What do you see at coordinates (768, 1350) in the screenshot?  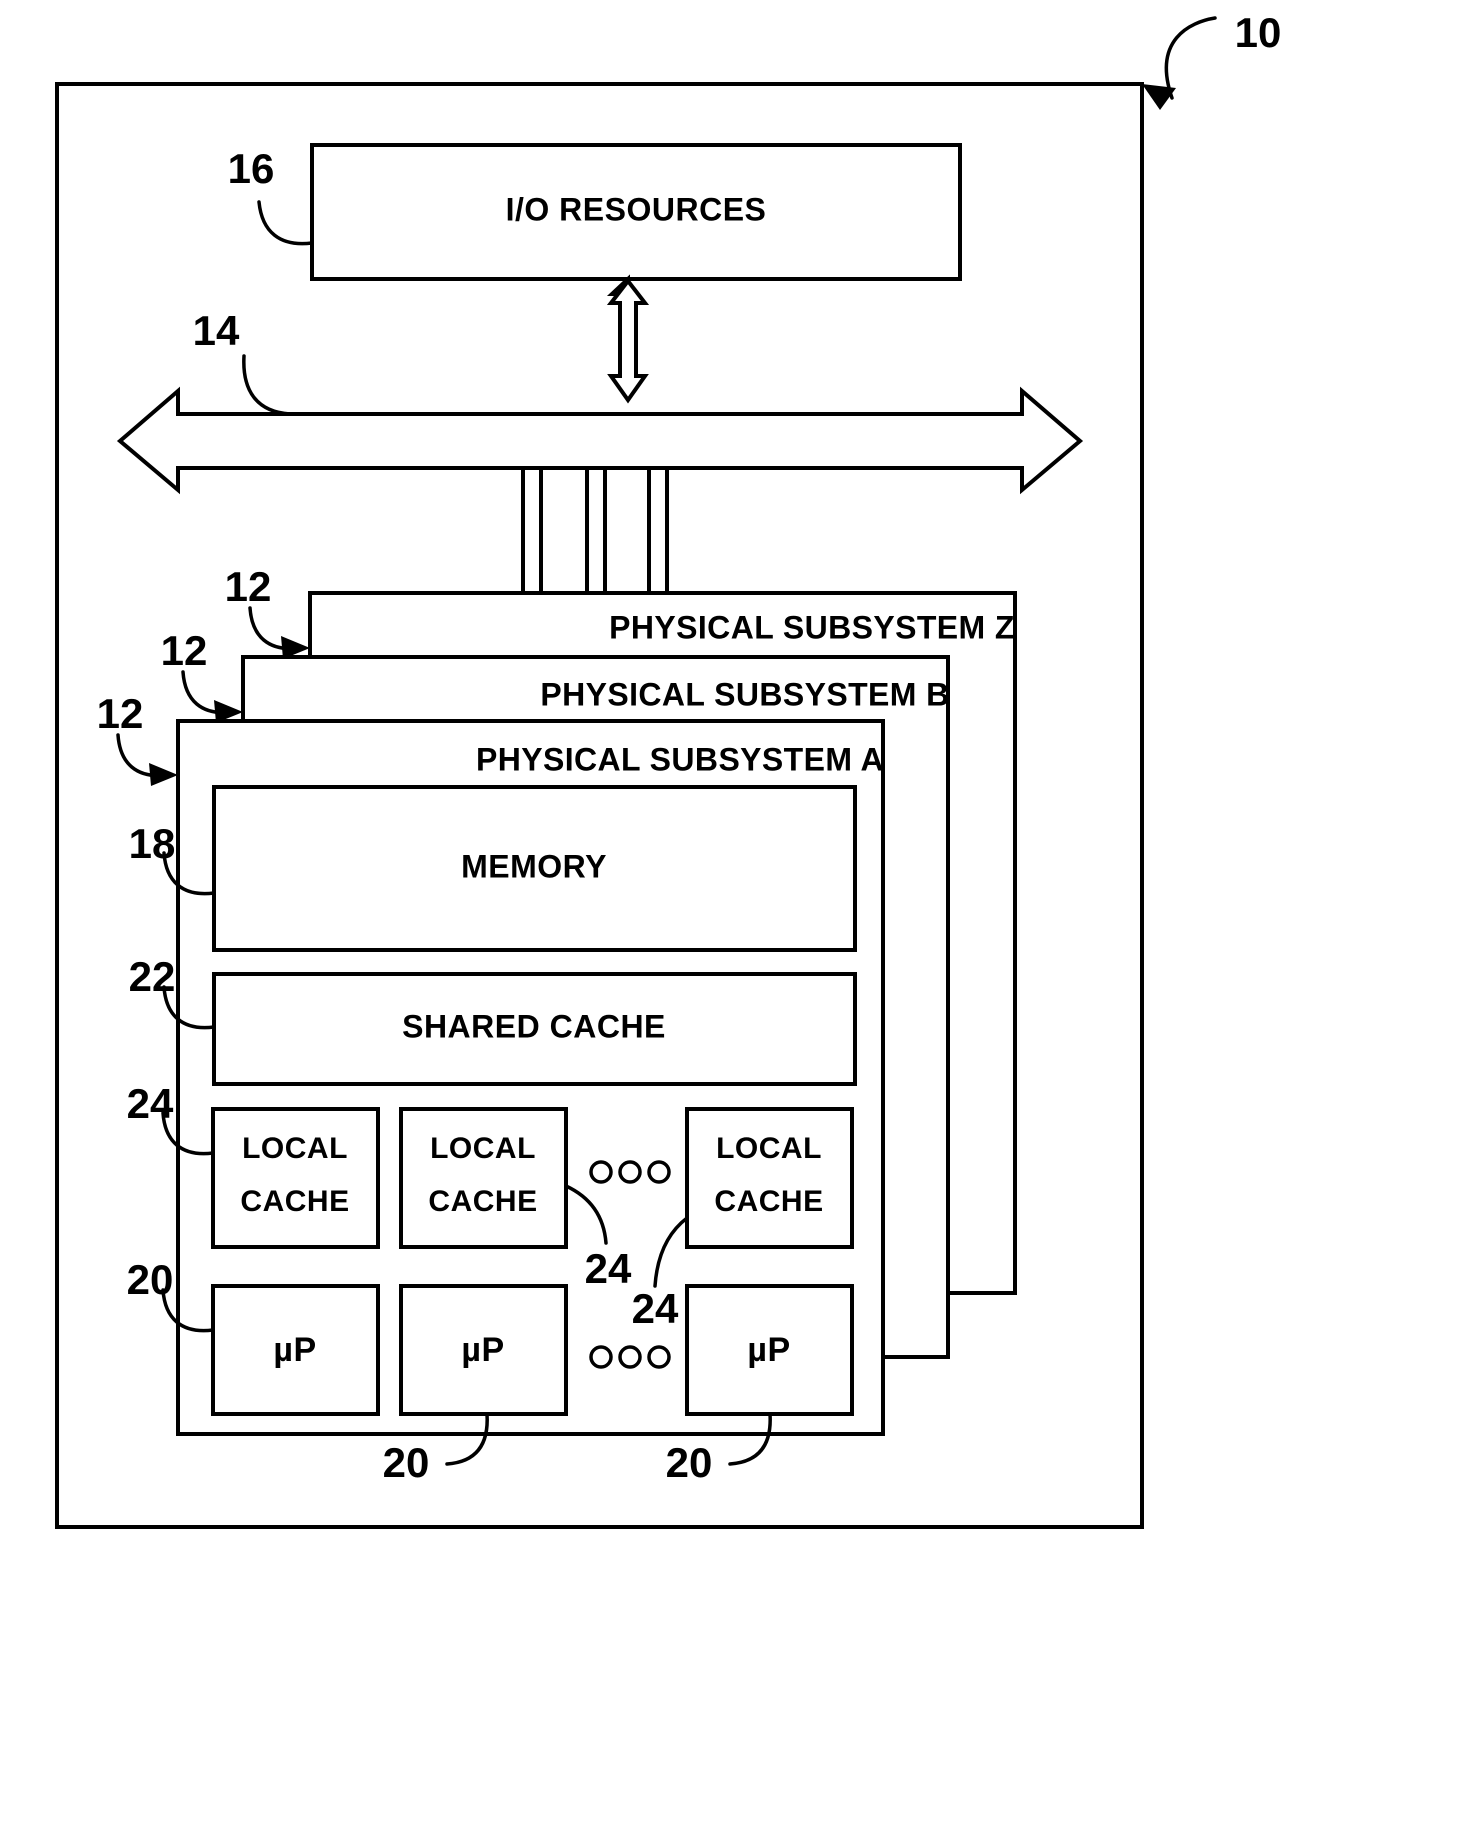 I see `microprocessor-label-3: µP` at bounding box center [768, 1350].